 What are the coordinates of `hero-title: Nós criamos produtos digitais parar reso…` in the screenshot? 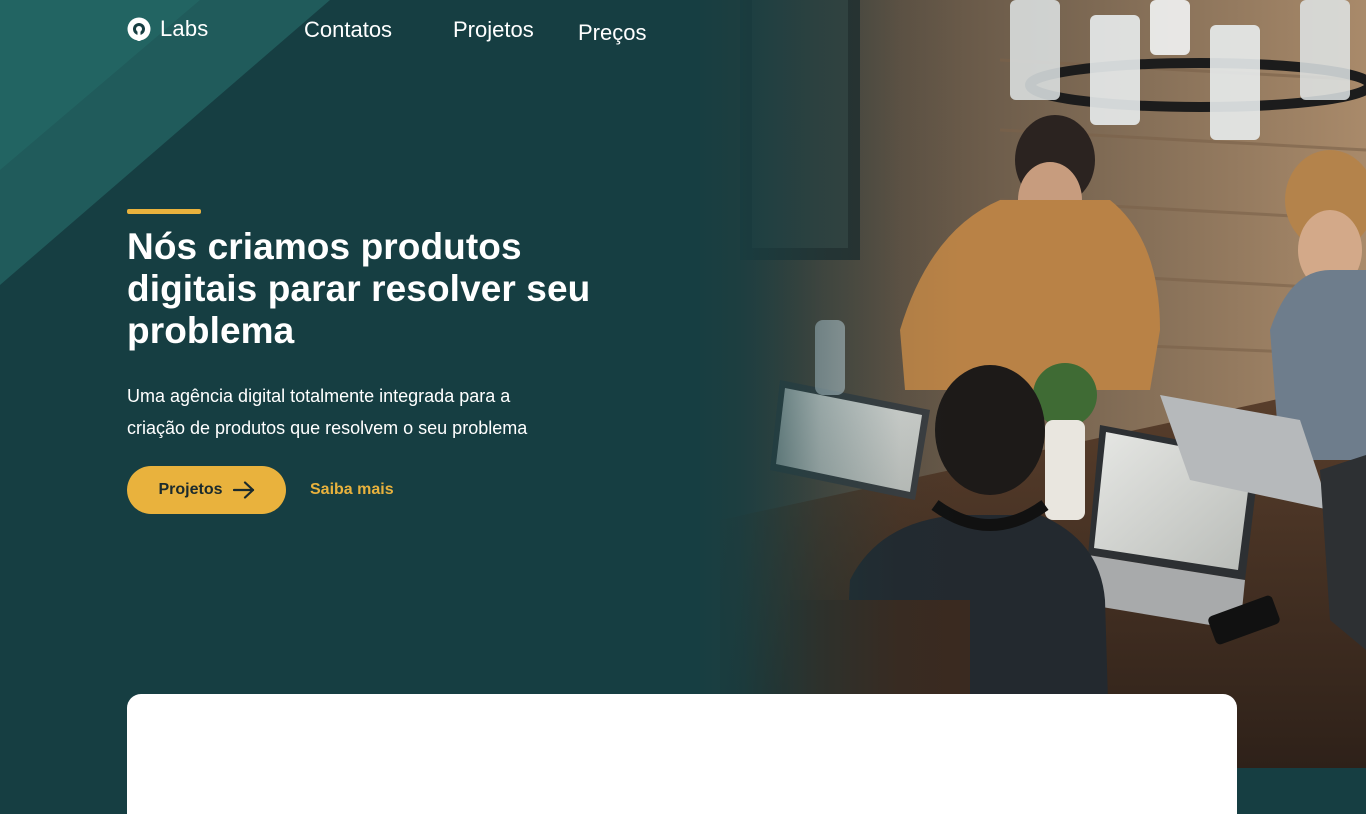 It's located at (359, 288).